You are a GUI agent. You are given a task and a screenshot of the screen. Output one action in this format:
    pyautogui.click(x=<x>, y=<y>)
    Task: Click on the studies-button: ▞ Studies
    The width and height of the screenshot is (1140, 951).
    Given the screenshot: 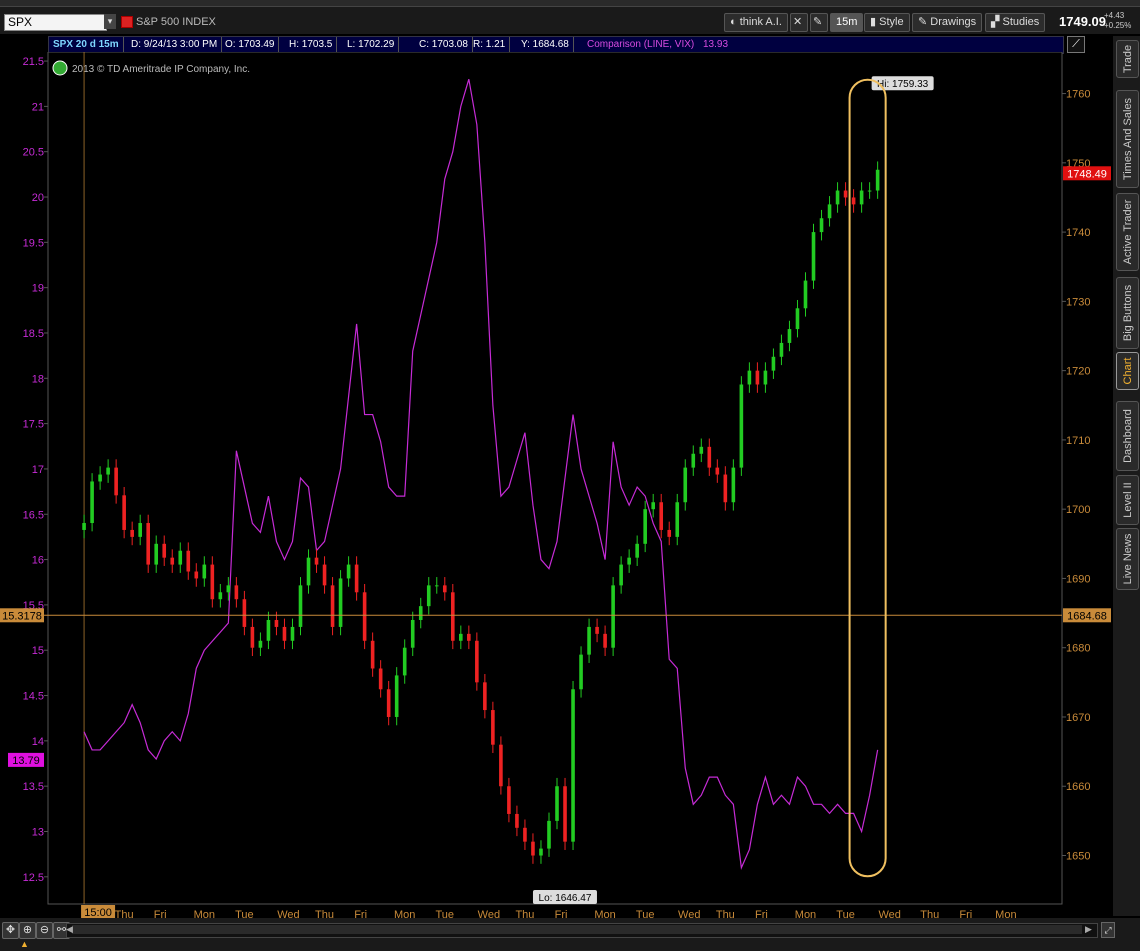 What is the action you would take?
    pyautogui.click(x=1015, y=22)
    